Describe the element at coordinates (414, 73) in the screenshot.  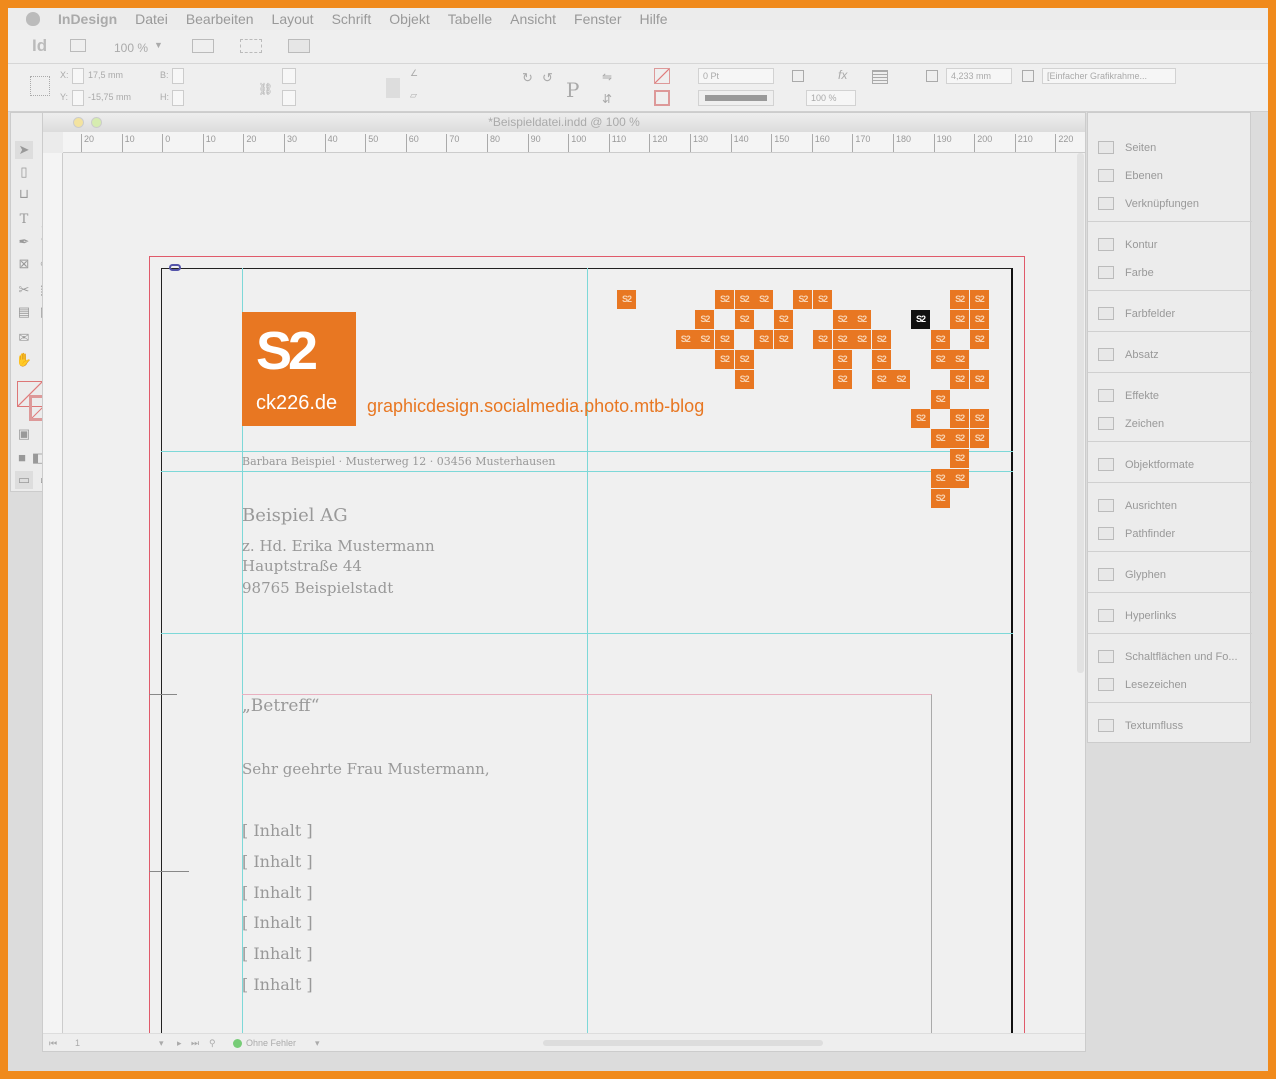
I see `rotate-angle-icon: ∠` at that location.